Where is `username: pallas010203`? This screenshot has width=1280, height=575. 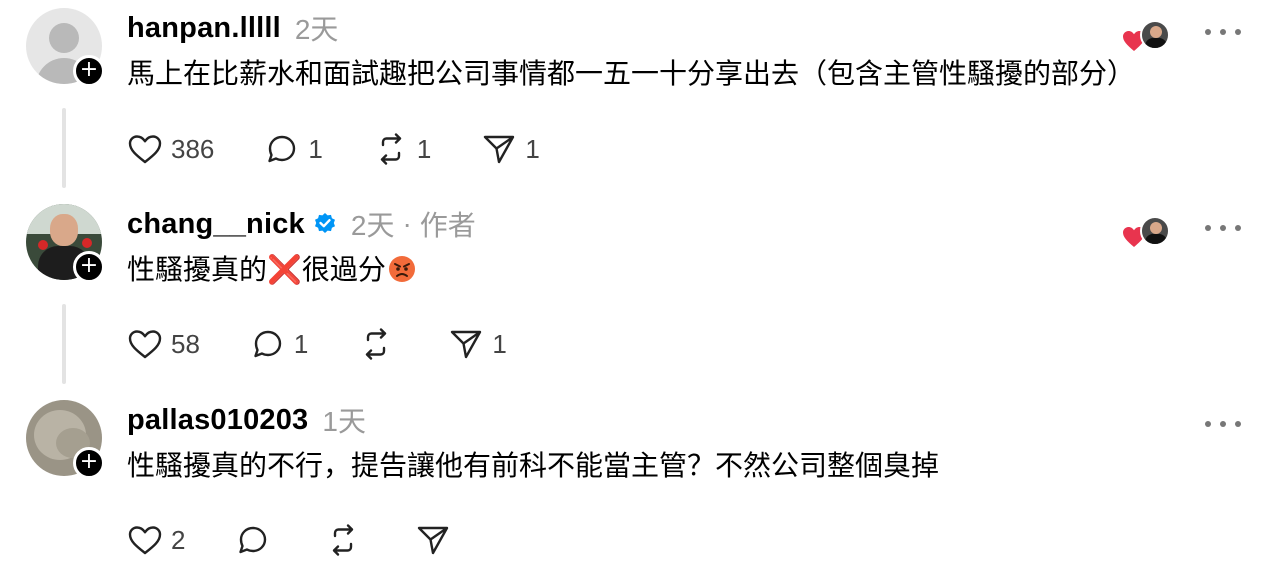 username: pallas010203 is located at coordinates (217, 420).